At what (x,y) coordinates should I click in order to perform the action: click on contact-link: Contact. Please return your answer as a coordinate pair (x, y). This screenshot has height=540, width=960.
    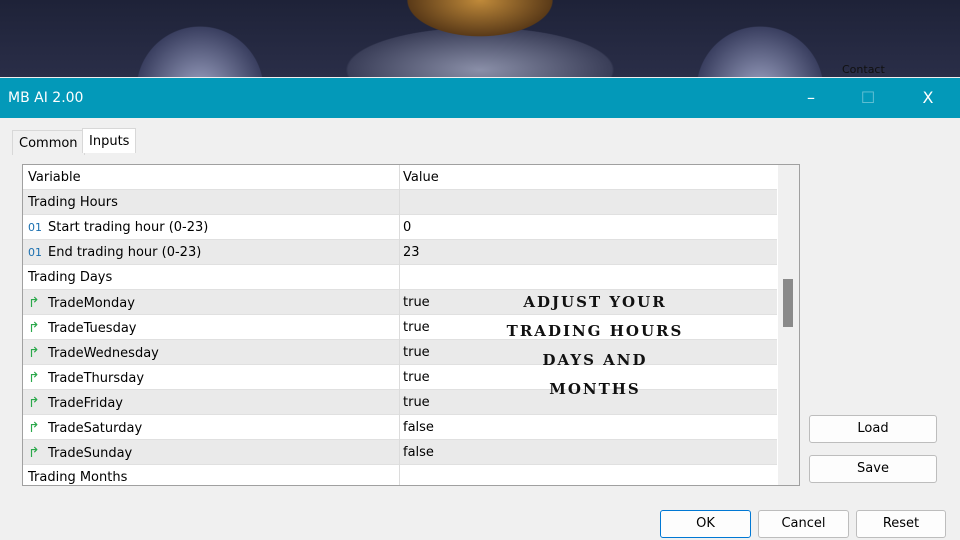
    Looking at the image, I should click on (863, 69).